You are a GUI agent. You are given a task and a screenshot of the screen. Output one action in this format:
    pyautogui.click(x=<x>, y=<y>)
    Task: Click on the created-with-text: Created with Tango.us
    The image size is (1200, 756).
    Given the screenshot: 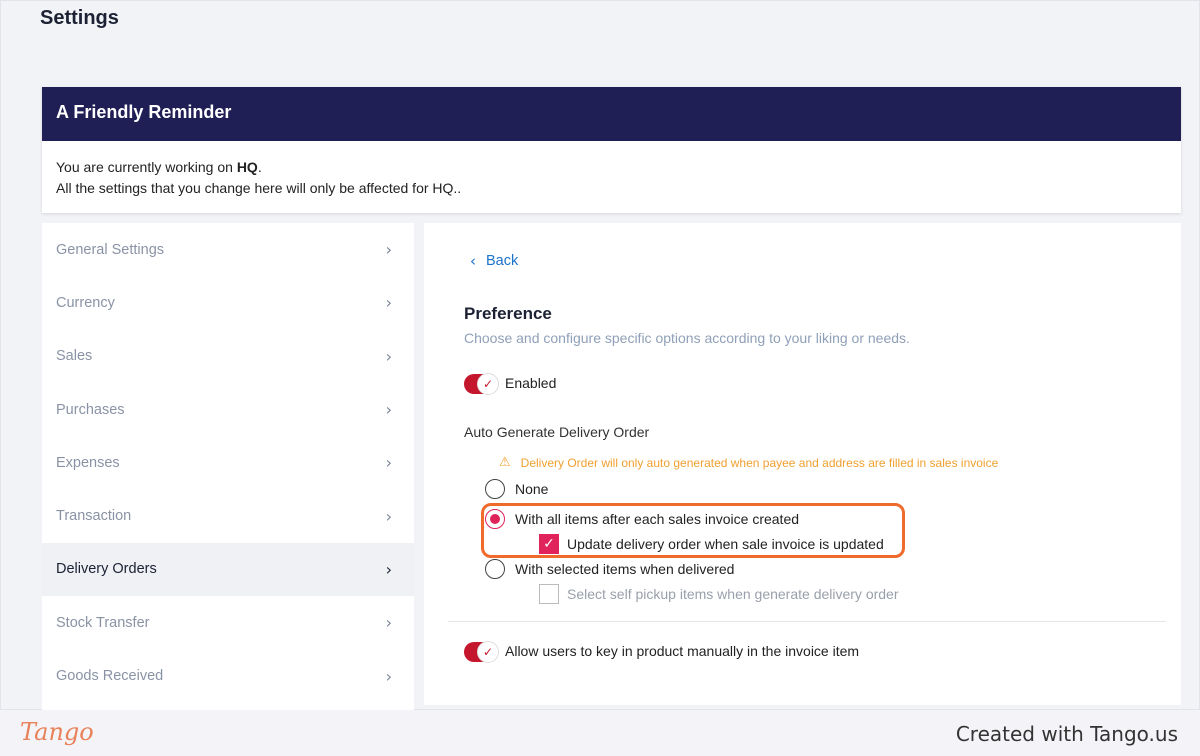 What is the action you would take?
    pyautogui.click(x=1066, y=734)
    